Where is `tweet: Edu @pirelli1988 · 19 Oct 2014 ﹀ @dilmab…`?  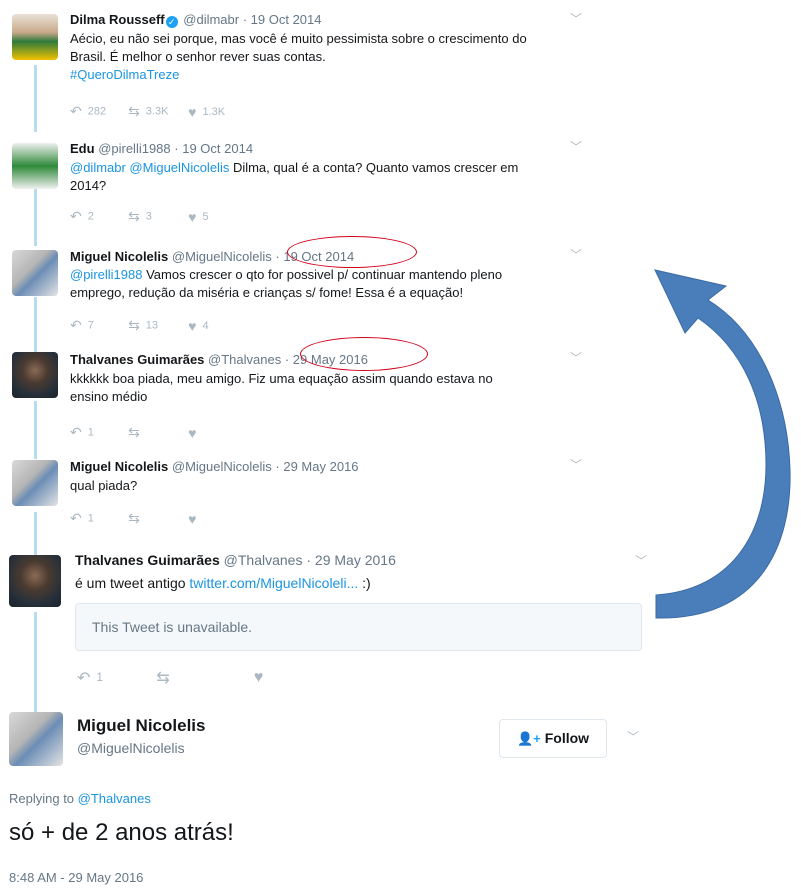 tweet: Edu @pirelli1988 · 19 Oct 2014 ﹀ @dilmab… is located at coordinates (400, 182).